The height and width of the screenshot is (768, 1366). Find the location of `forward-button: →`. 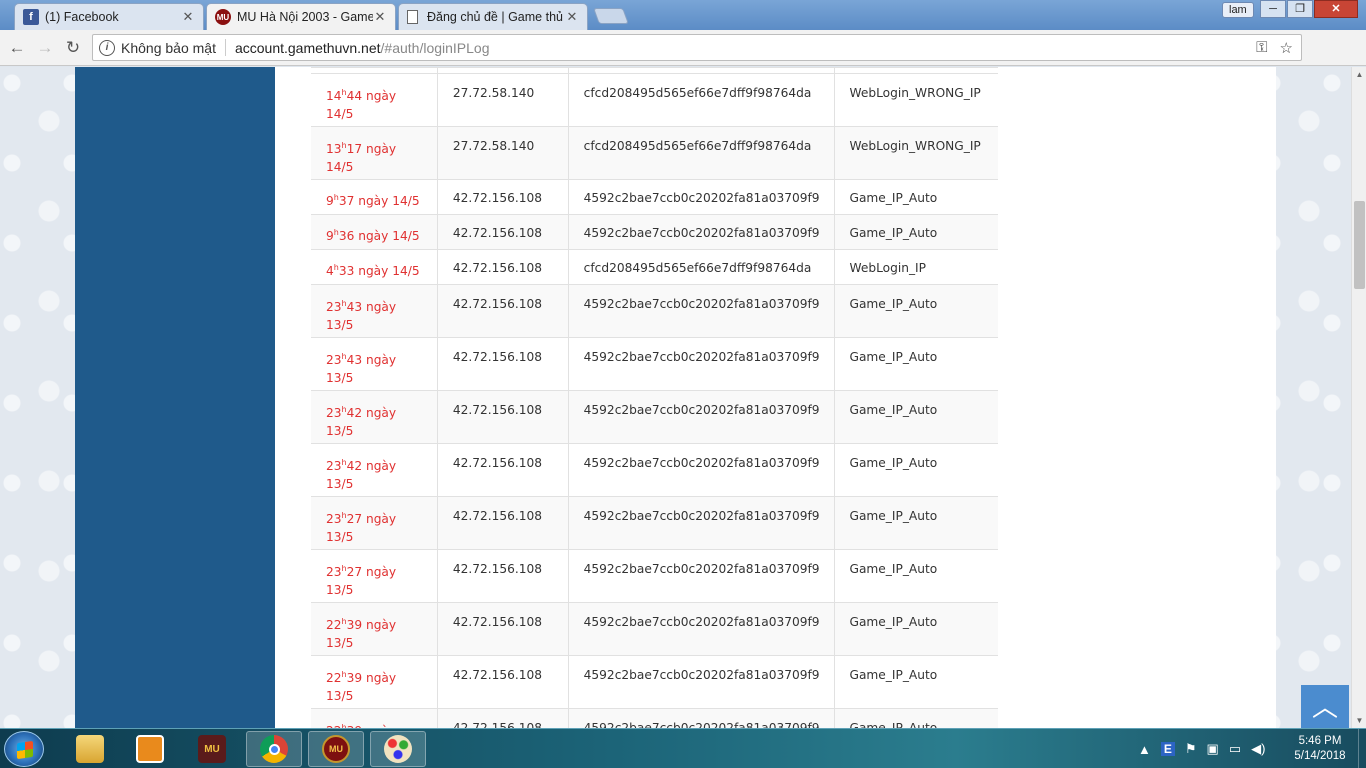

forward-button: → is located at coordinates (45, 48).